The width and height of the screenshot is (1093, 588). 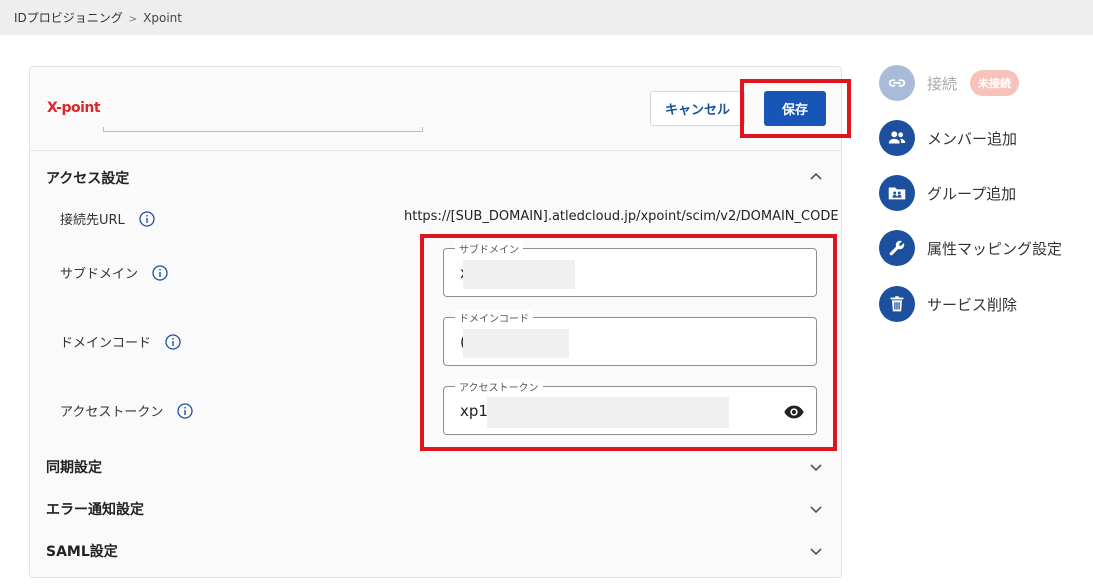 I want to click on sidebar-label-attr-mapping: 属性マッピング設定, so click(x=995, y=248).